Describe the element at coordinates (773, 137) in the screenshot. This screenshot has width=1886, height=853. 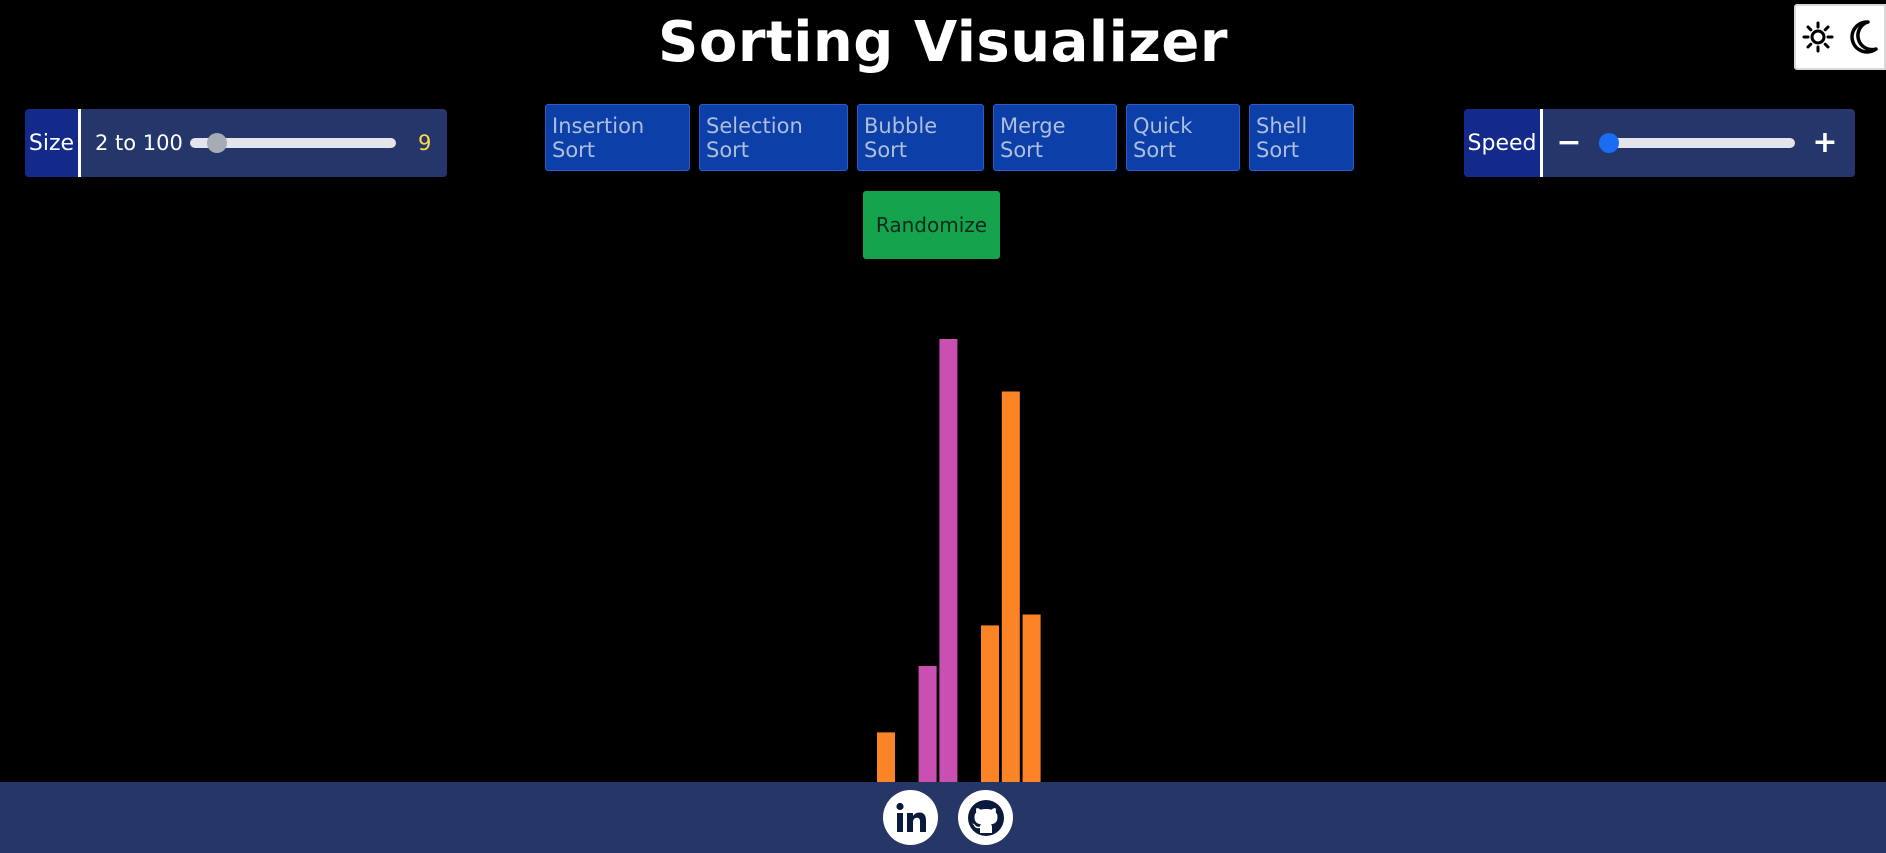
I see `selection-sort-button: Selection Sort` at that location.